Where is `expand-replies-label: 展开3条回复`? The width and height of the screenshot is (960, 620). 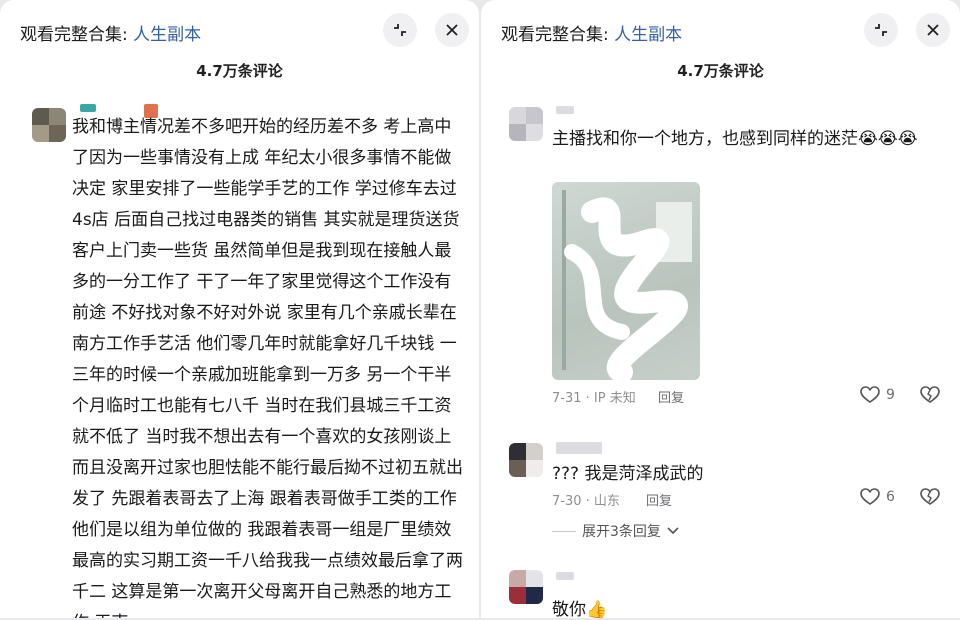
expand-replies-label: 展开3条回复 is located at coordinates (621, 532).